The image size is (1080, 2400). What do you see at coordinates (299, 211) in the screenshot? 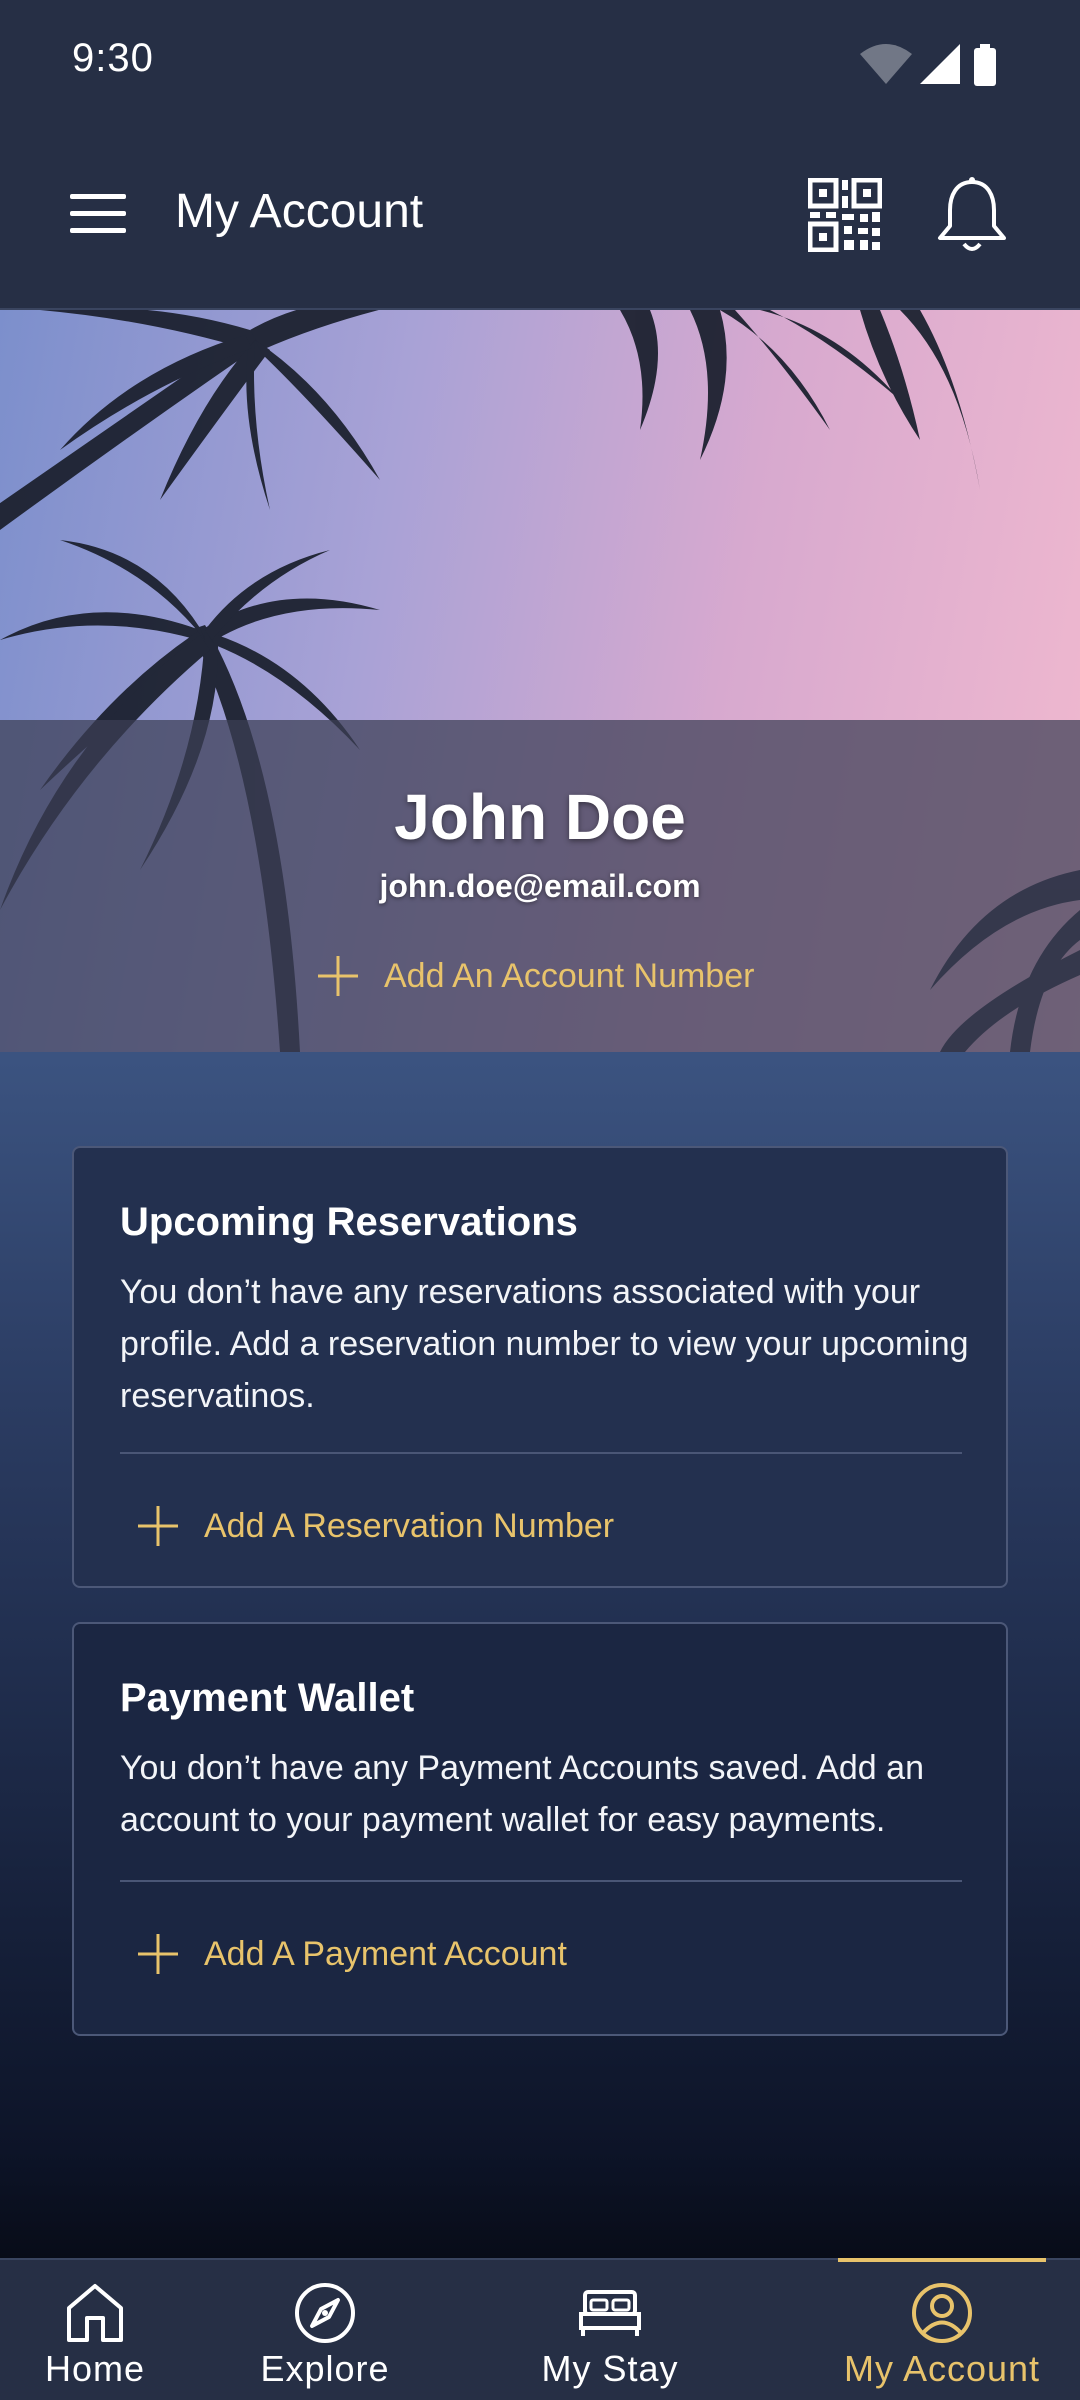
I see `page-title: My Account` at bounding box center [299, 211].